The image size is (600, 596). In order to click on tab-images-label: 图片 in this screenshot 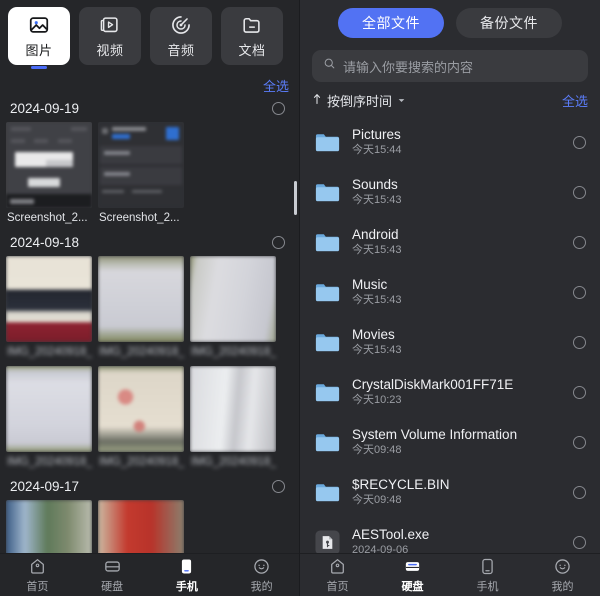, I will do `click(39, 50)`.